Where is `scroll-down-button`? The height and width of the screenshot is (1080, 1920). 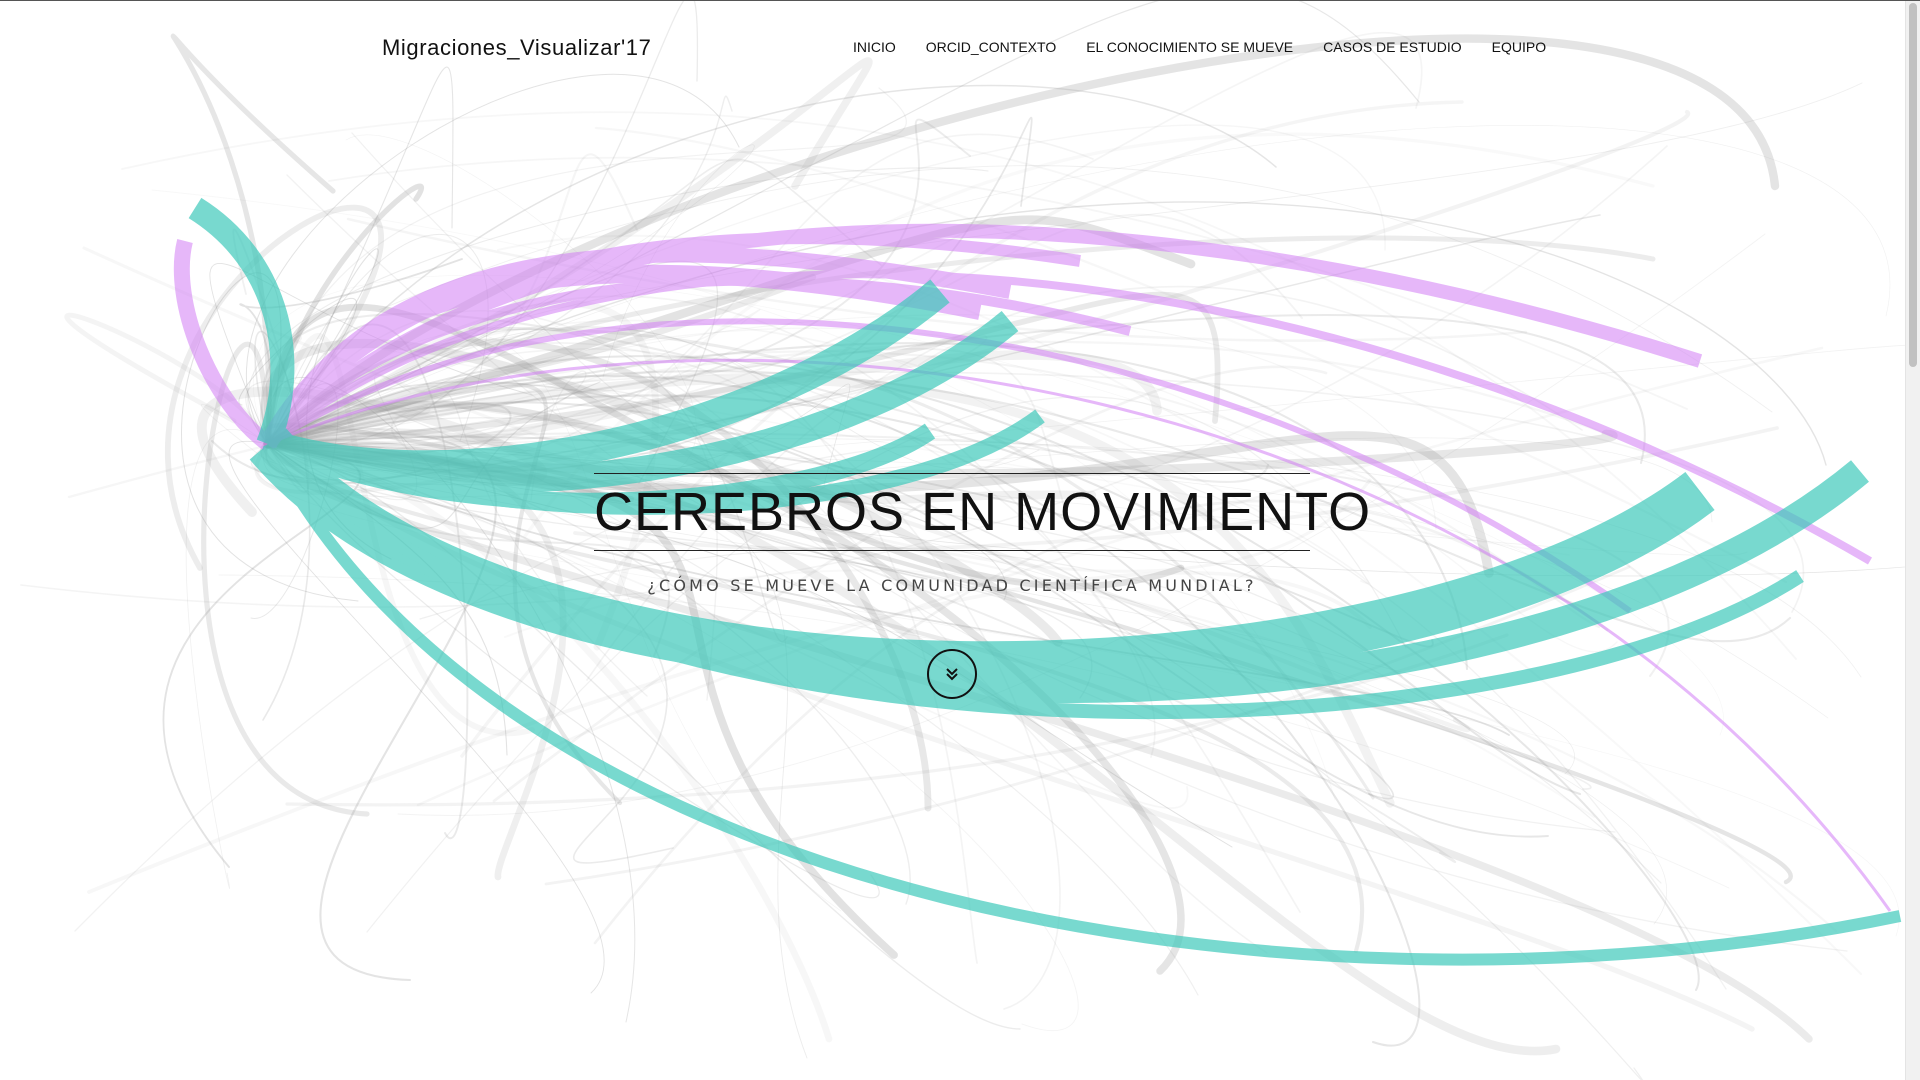
scroll-down-button is located at coordinates (952, 674).